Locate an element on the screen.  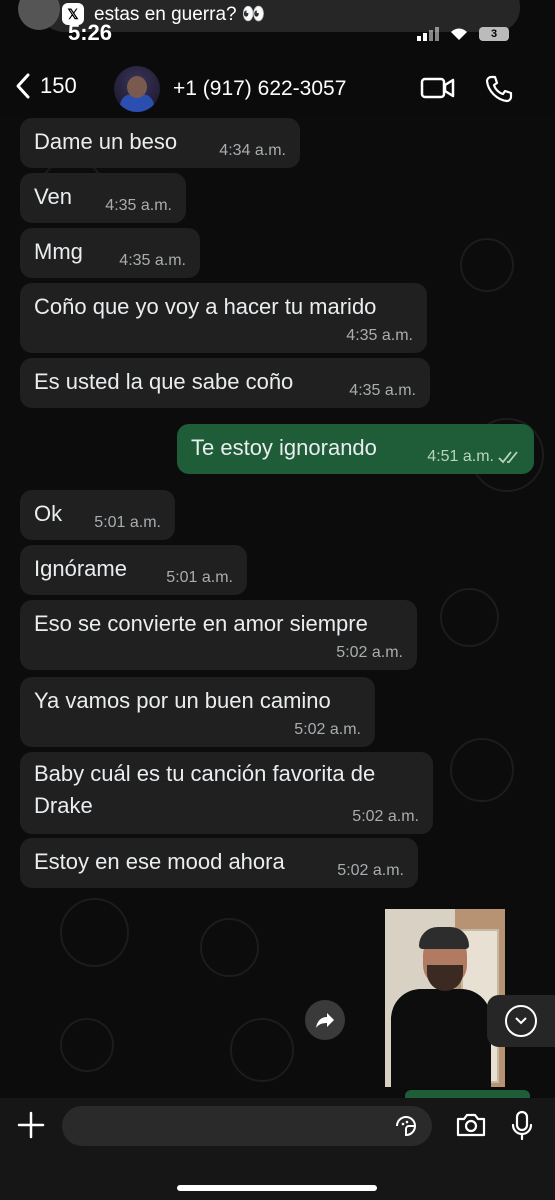
message-bubble: Es usted la que sabe coño 4:35 a.m. is located at coordinates (225, 383).